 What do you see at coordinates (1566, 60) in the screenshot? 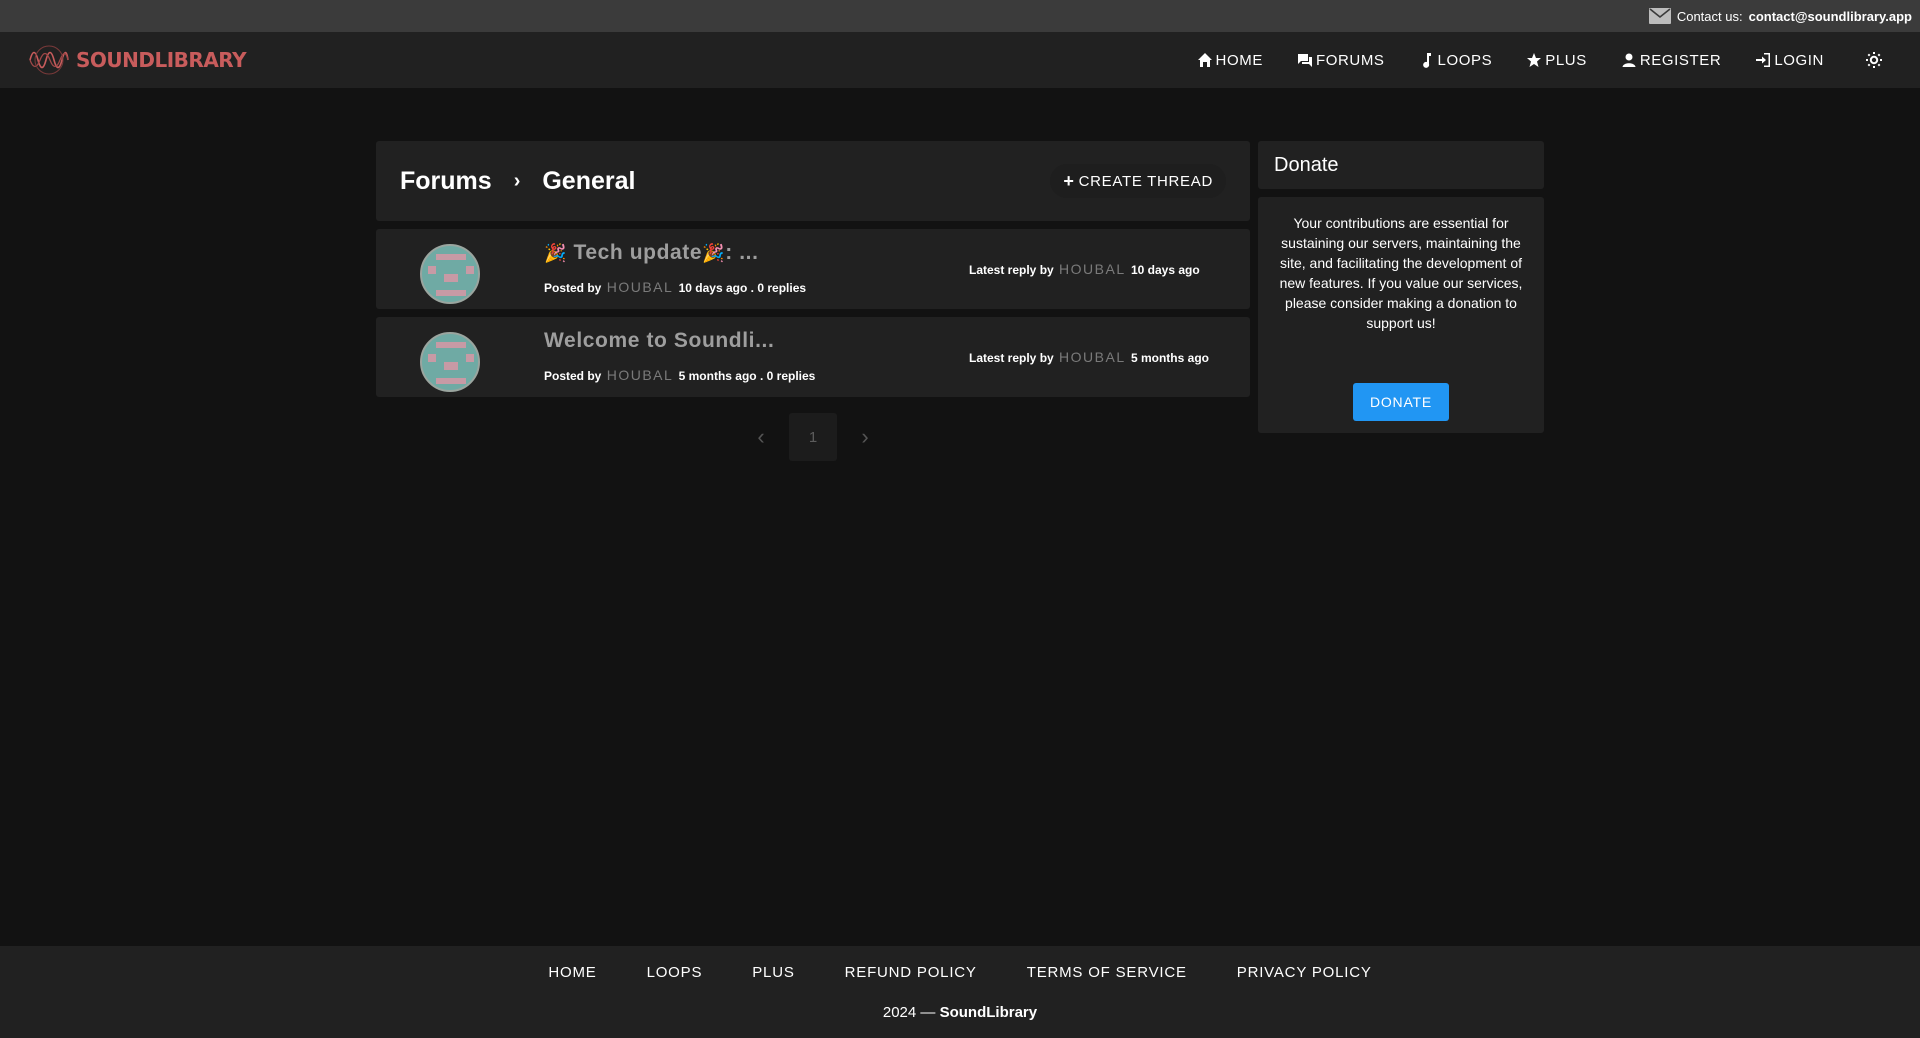
I see `nav-plus-label: PLUS` at bounding box center [1566, 60].